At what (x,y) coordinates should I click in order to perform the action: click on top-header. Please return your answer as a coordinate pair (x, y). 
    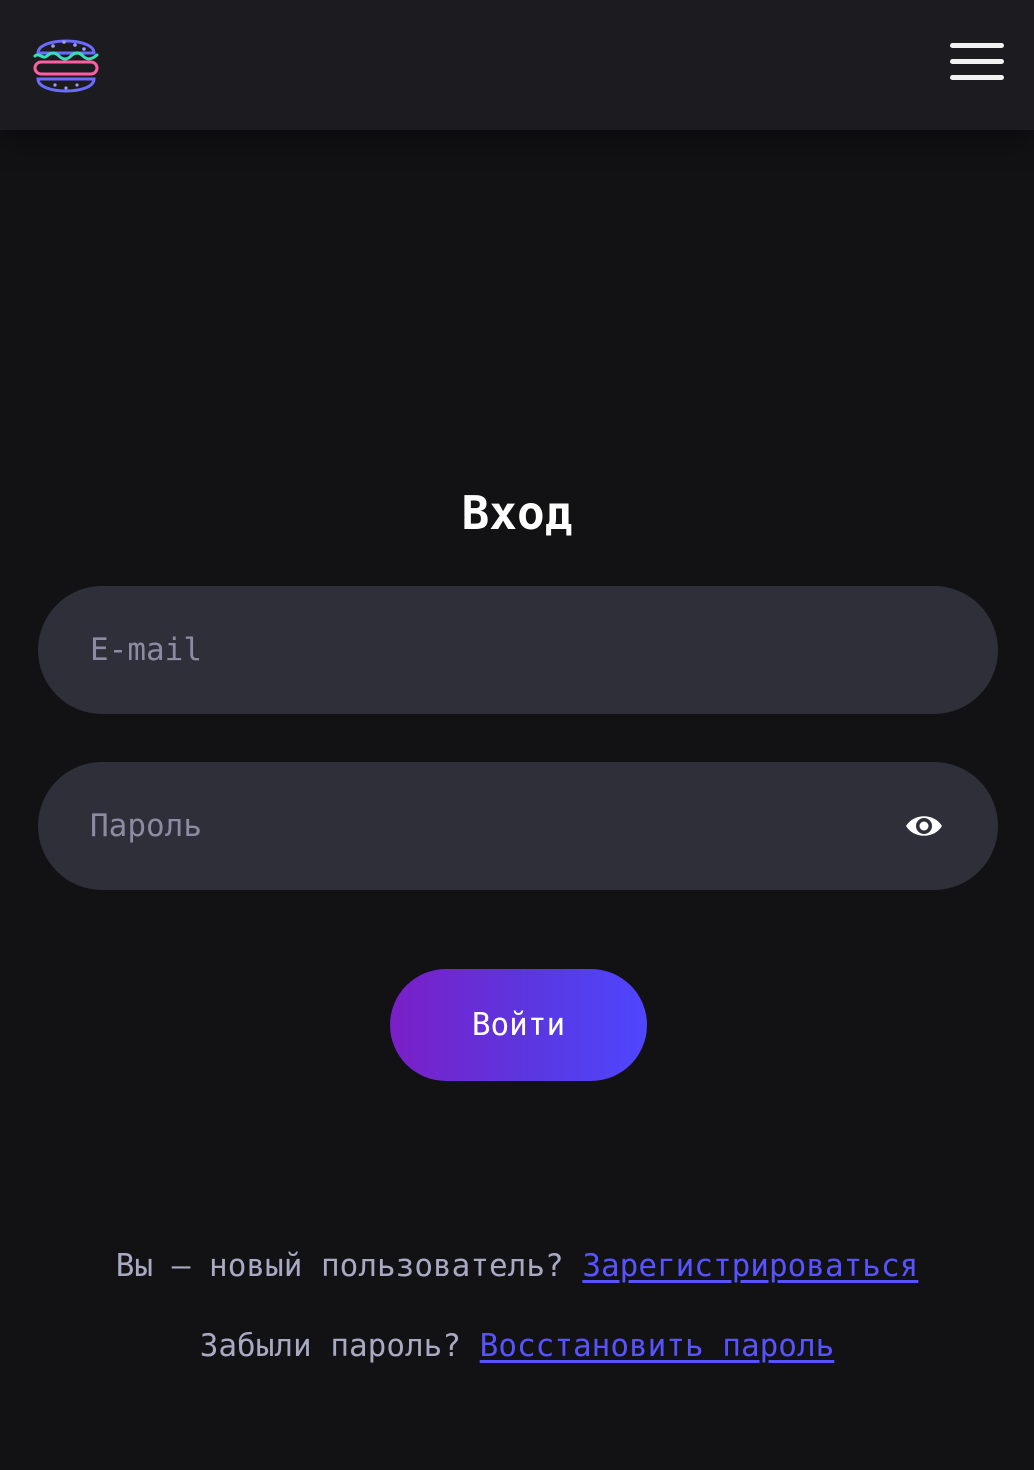
    Looking at the image, I should click on (517, 65).